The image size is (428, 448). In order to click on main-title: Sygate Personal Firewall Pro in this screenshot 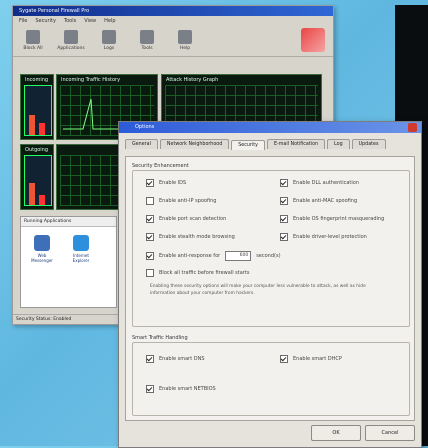, I will do `click(54, 11)`.